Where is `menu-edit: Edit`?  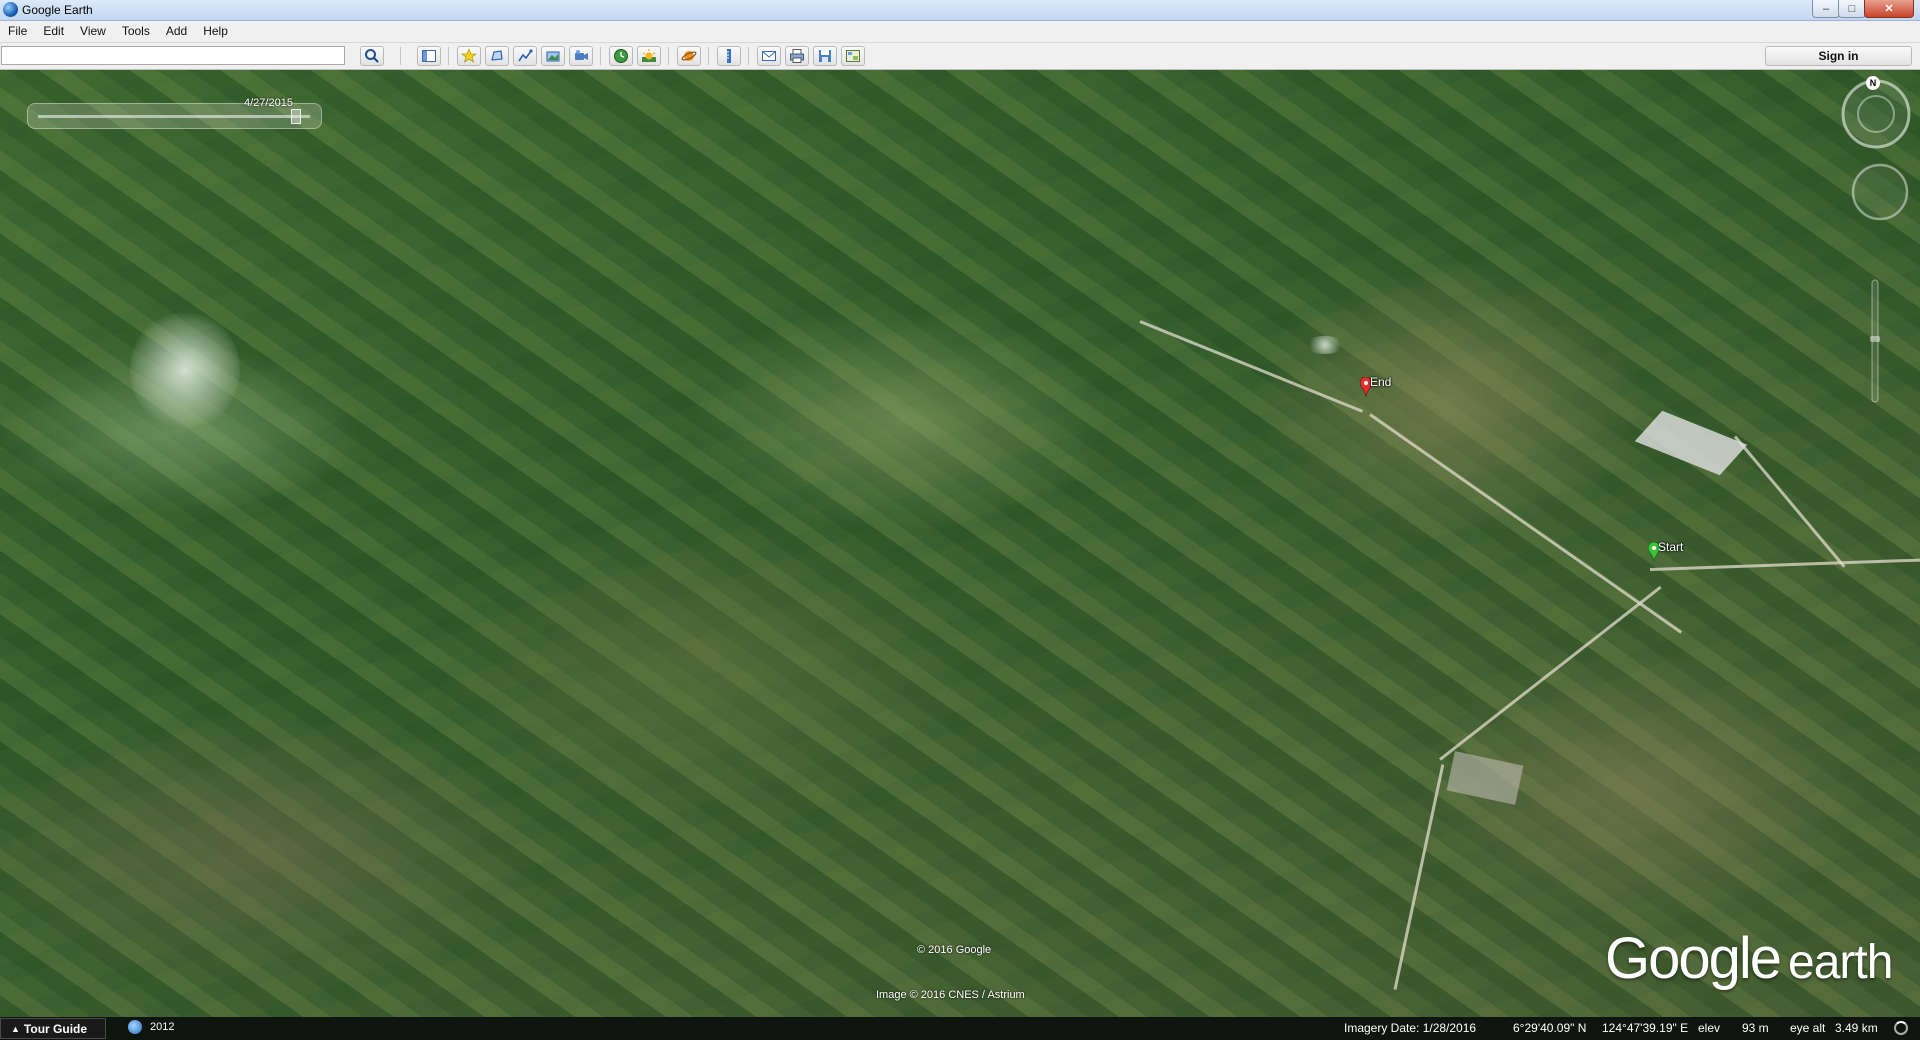 menu-edit: Edit is located at coordinates (53, 31).